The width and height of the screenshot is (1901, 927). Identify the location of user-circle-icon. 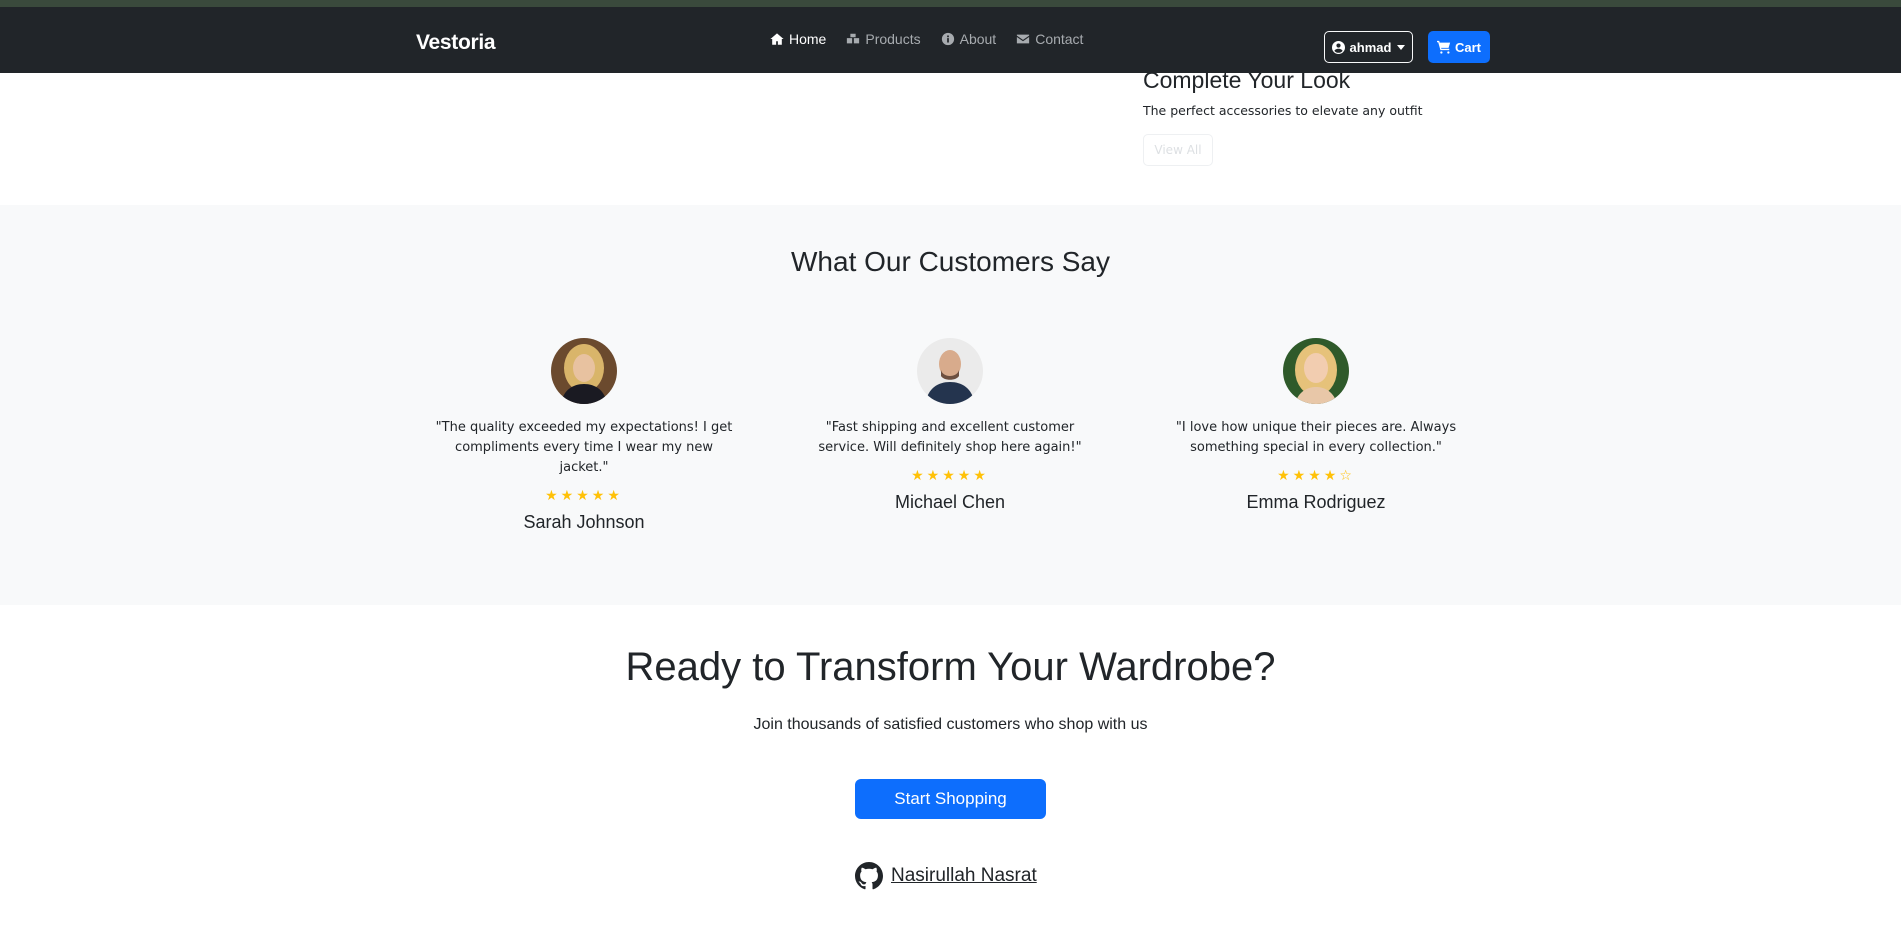
(1338, 47).